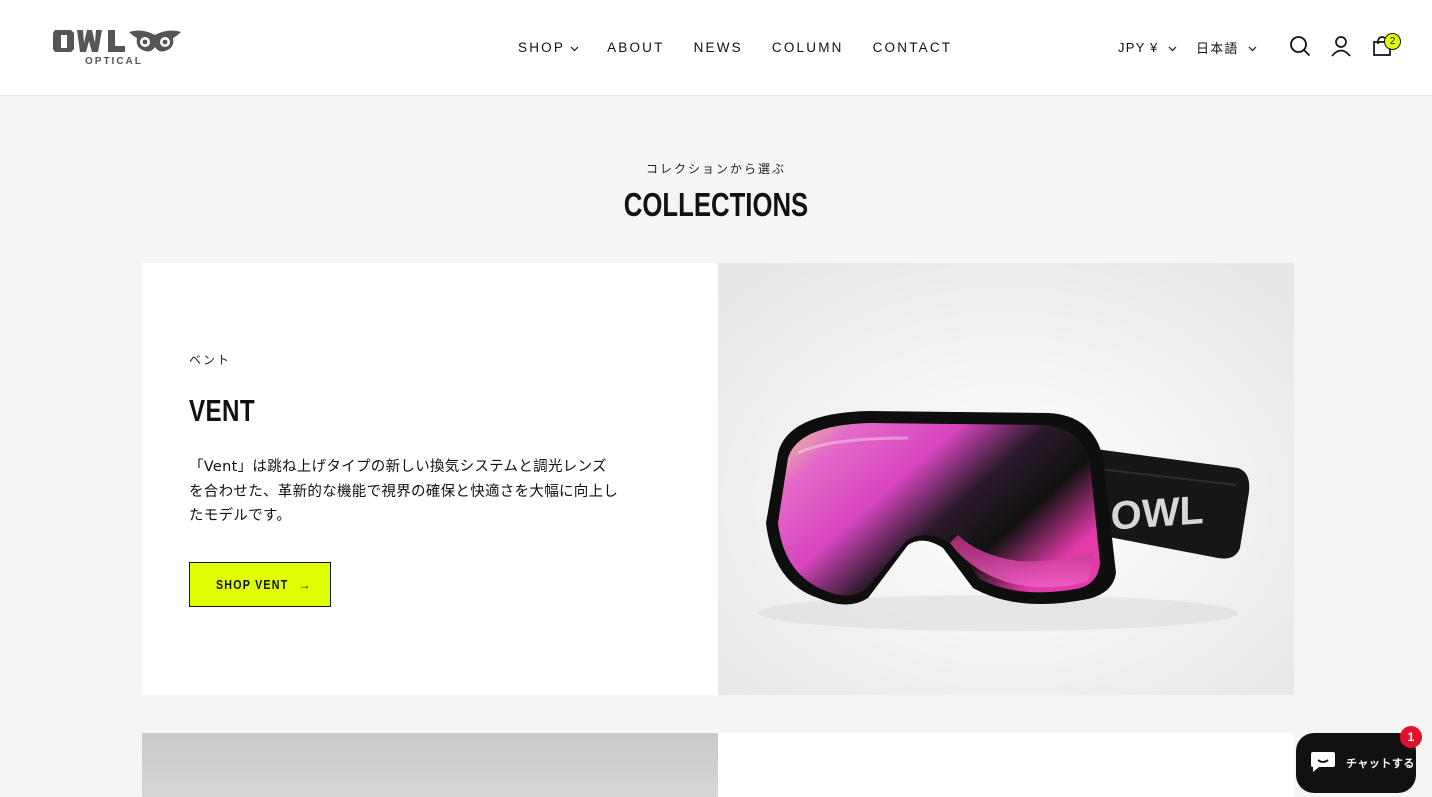  Describe the element at coordinates (222, 410) in the screenshot. I see `collection-title: VENT` at that location.